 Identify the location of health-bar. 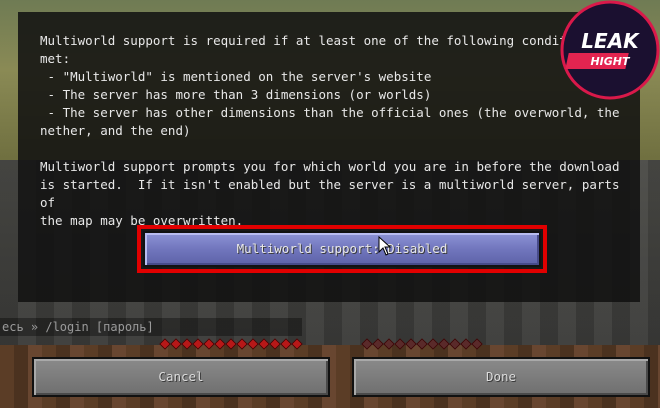
(231, 344).